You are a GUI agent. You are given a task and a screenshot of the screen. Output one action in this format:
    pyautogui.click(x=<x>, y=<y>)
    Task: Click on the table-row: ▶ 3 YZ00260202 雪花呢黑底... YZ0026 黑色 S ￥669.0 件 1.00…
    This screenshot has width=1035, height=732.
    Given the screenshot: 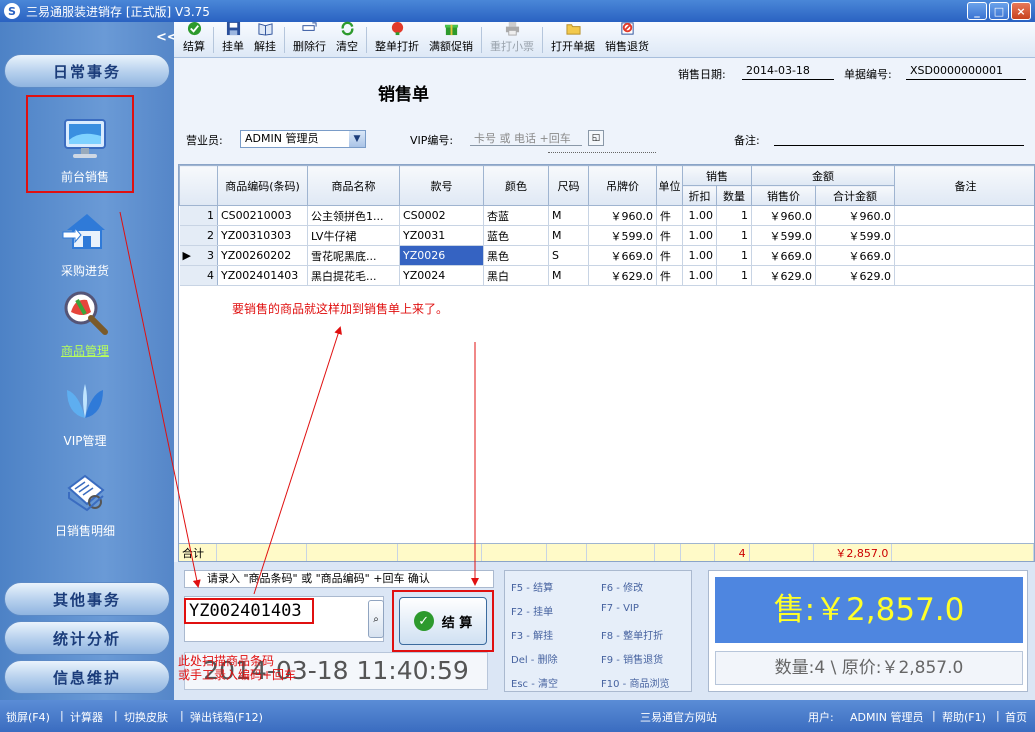 What is the action you would take?
    pyautogui.click(x=606, y=255)
    